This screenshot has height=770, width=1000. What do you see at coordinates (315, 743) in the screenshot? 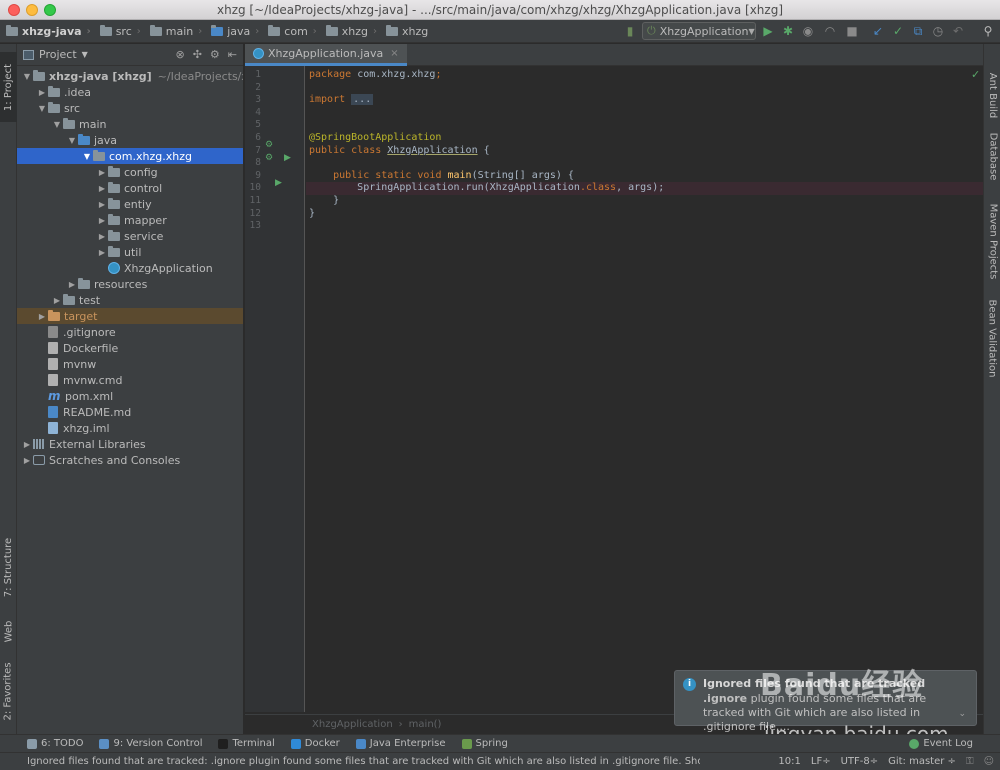
I see `tool-window-button: Docker` at bounding box center [315, 743].